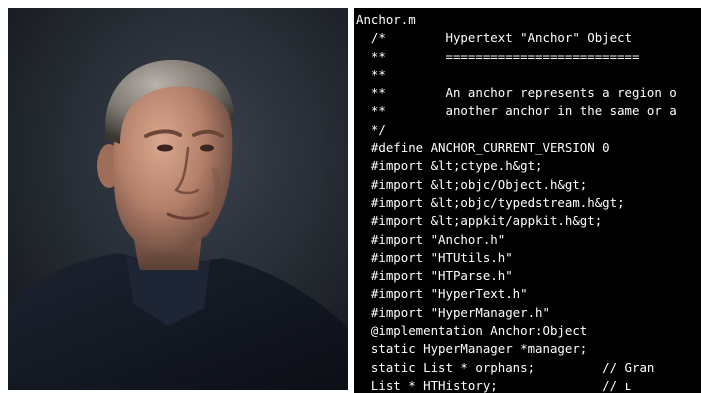 The height and width of the screenshot is (393, 701). Describe the element at coordinates (494, 38) in the screenshot. I see `code-line: /* Hypertext "Anchor" Object` at that location.